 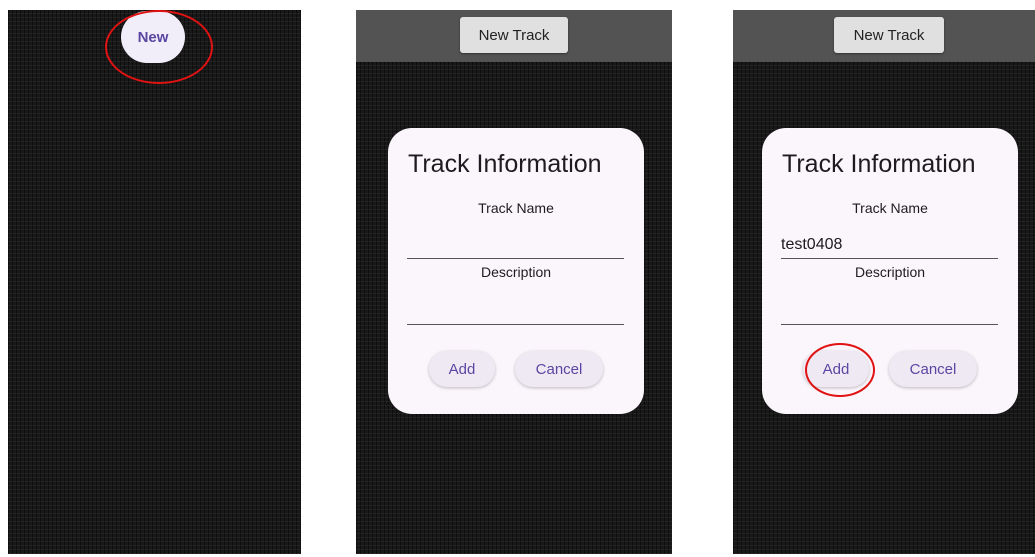 I want to click on track-name-input: test0408, so click(x=889, y=245).